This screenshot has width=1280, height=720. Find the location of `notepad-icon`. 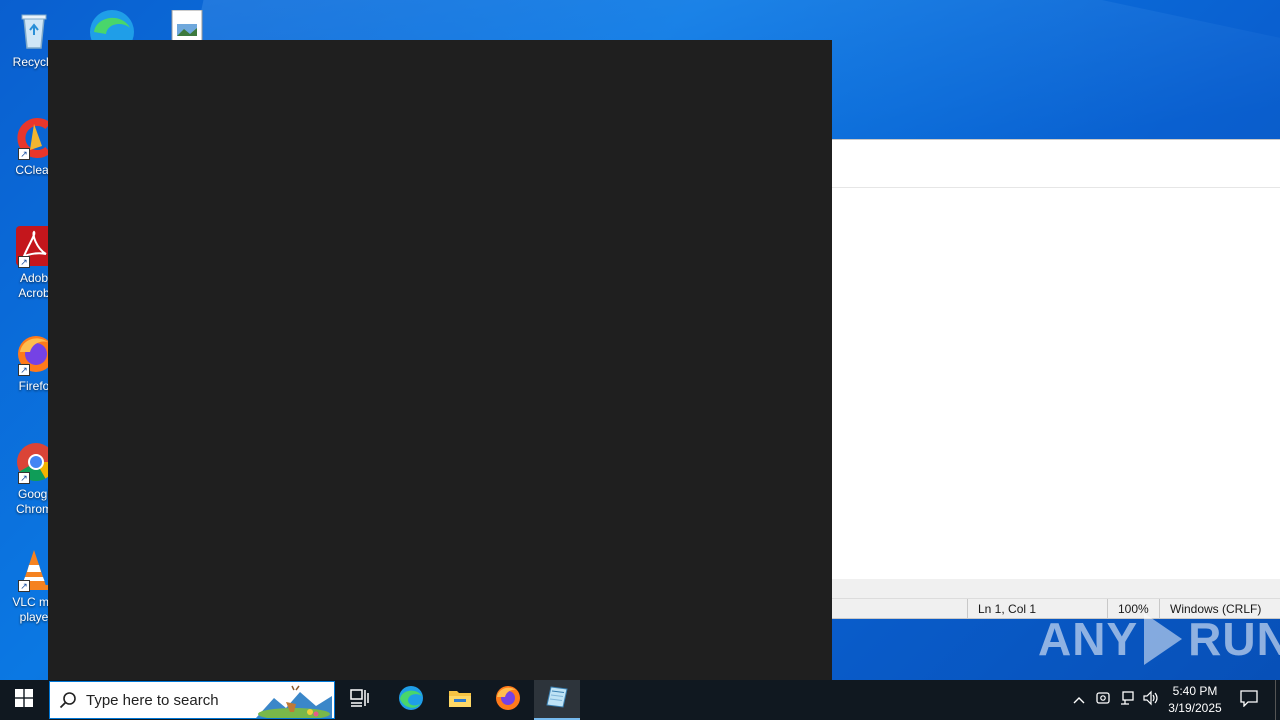

notepad-icon is located at coordinates (557, 699).